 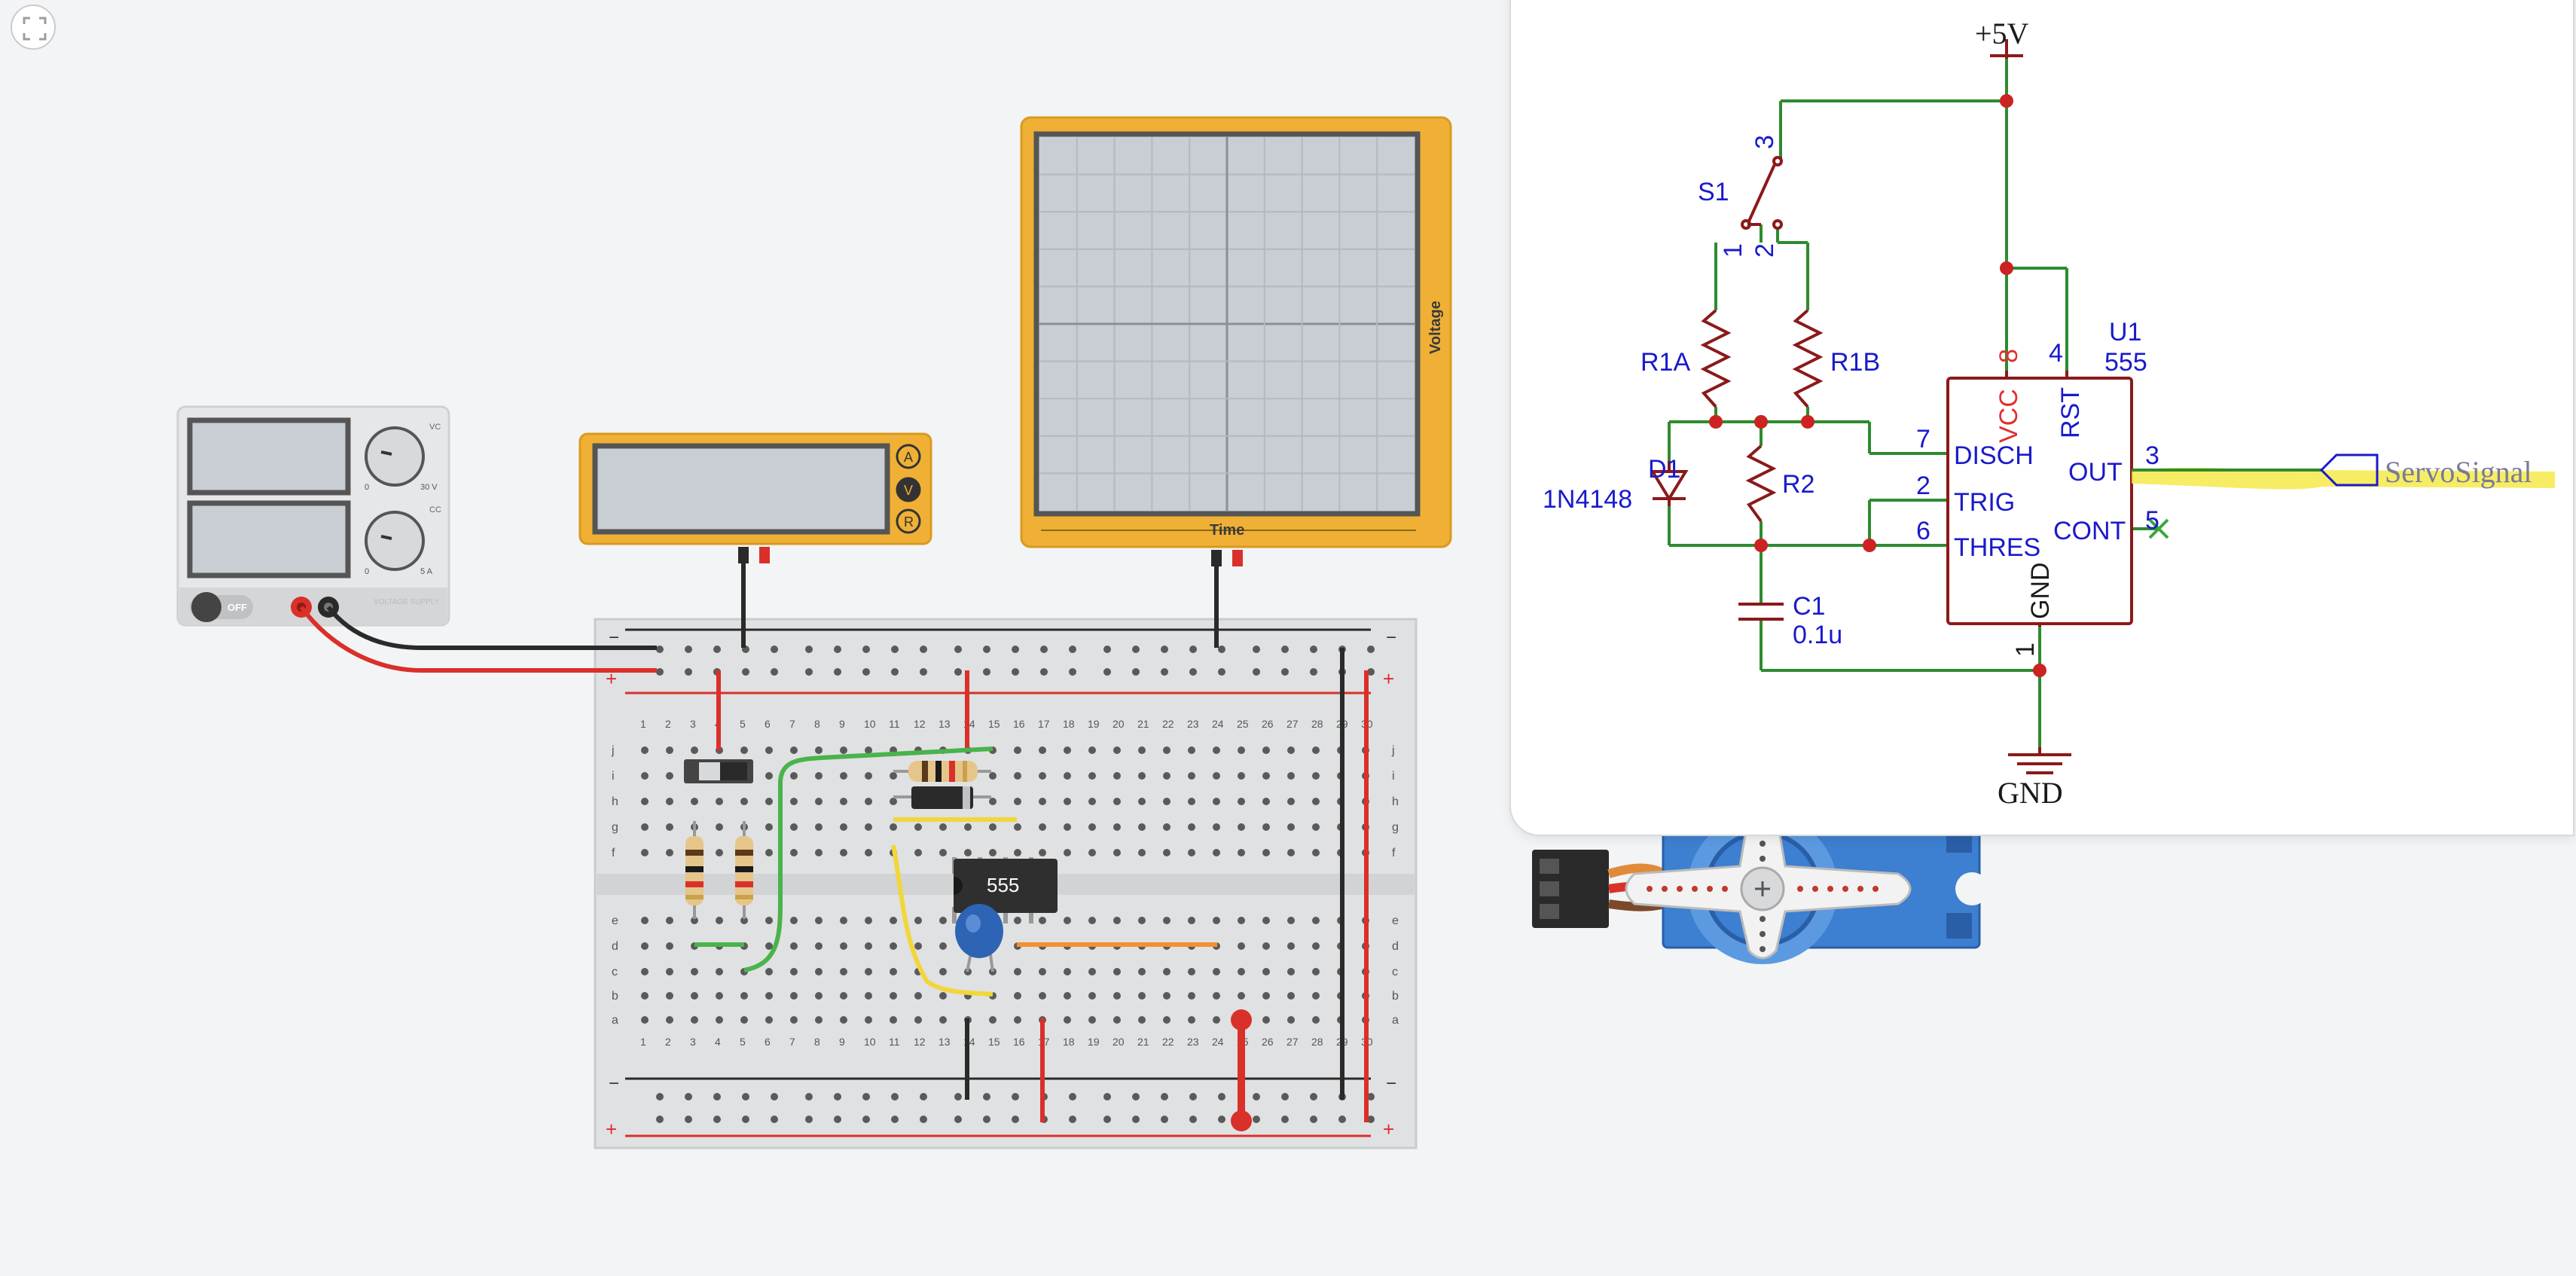 What do you see at coordinates (222, 607) in the screenshot?
I see `power-switch: OFF` at bounding box center [222, 607].